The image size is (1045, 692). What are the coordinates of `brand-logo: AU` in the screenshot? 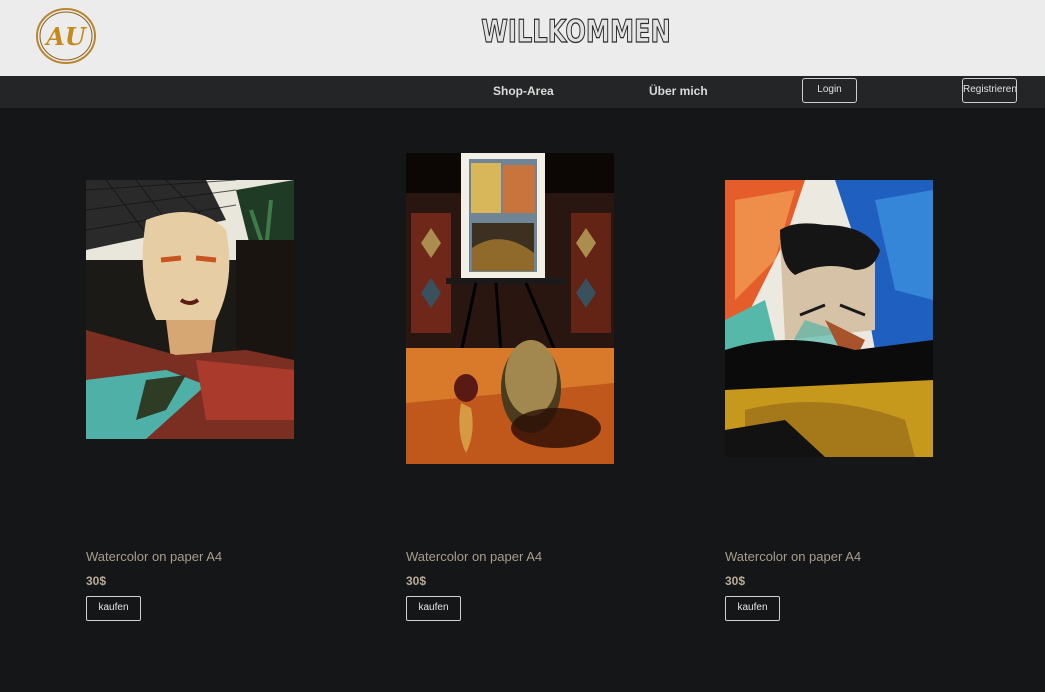 It's located at (66, 36).